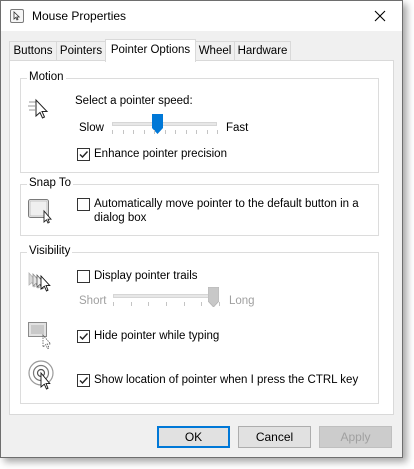 The height and width of the screenshot is (469, 414). Describe the element at coordinates (38, 108) in the screenshot. I see `pointer-speed-icon` at that location.